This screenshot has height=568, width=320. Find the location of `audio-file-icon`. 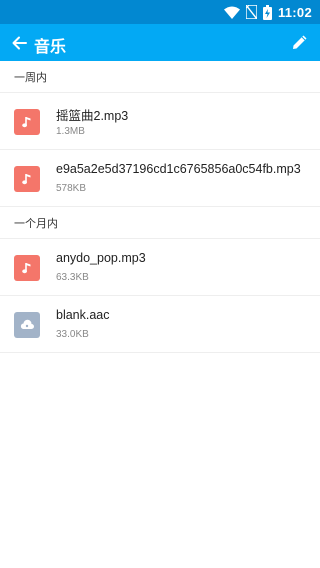

audio-file-icon is located at coordinates (27, 325).